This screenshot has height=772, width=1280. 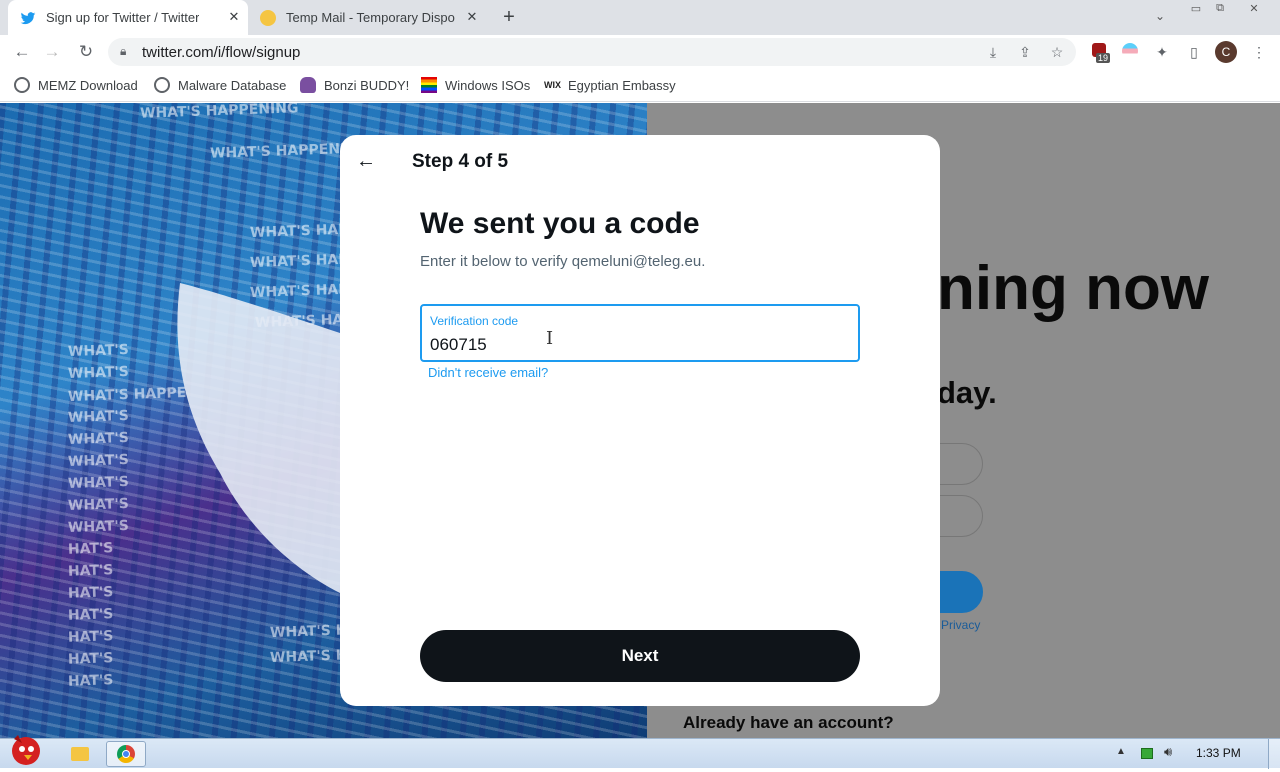 What do you see at coordinates (630, 345) in the screenshot?
I see `verification-code-input` at bounding box center [630, 345].